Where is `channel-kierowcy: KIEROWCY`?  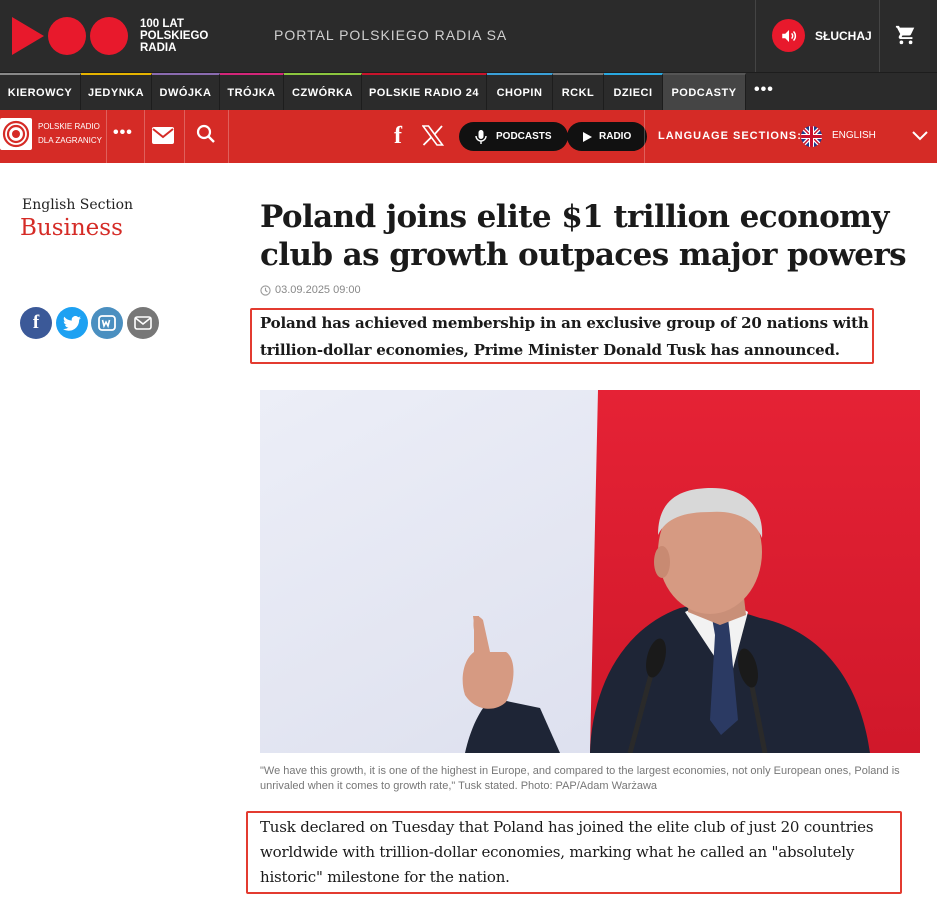 channel-kierowcy: KIEROWCY is located at coordinates (40, 92).